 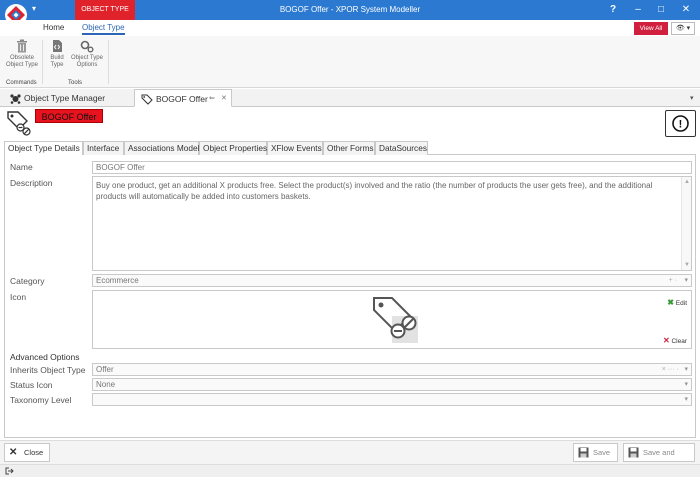 I want to click on advanced-options-heading: Advanced Options, so click(x=45, y=357).